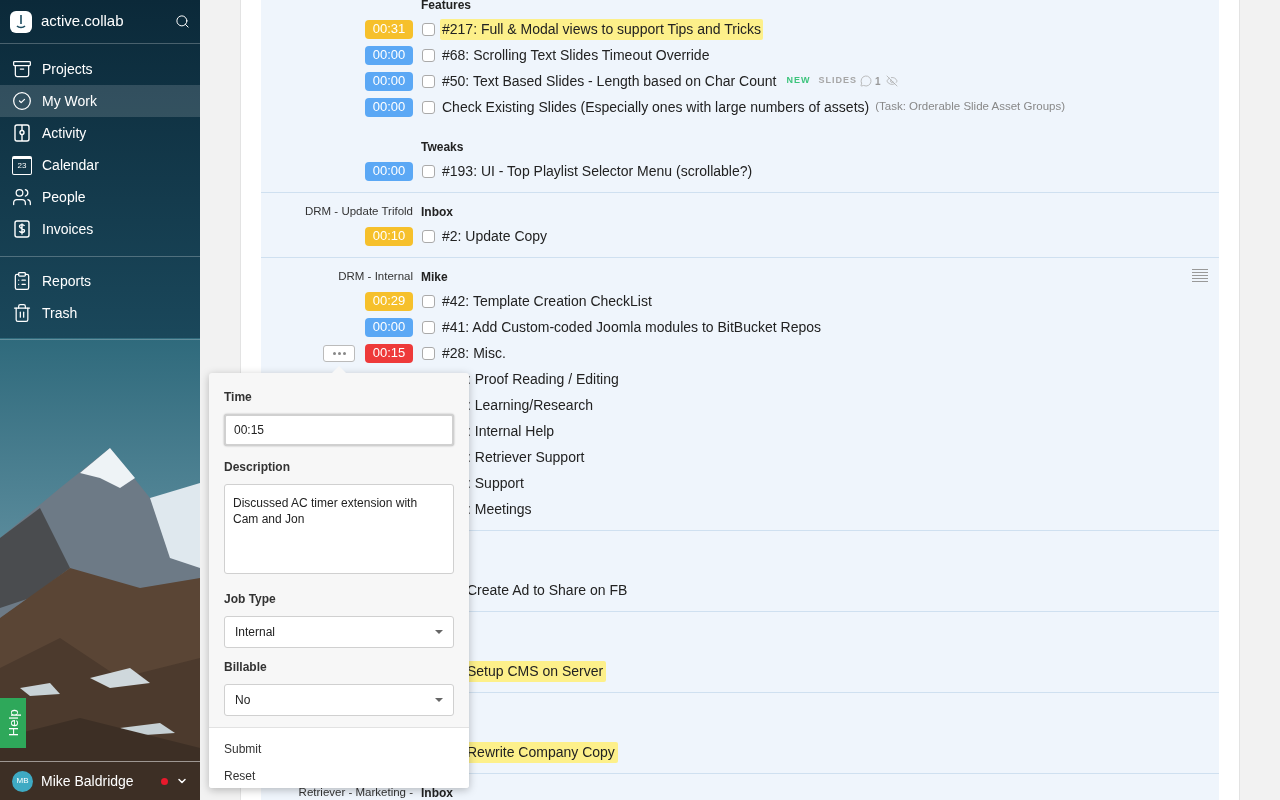  I want to click on task-title: : Meetings, so click(501, 509).